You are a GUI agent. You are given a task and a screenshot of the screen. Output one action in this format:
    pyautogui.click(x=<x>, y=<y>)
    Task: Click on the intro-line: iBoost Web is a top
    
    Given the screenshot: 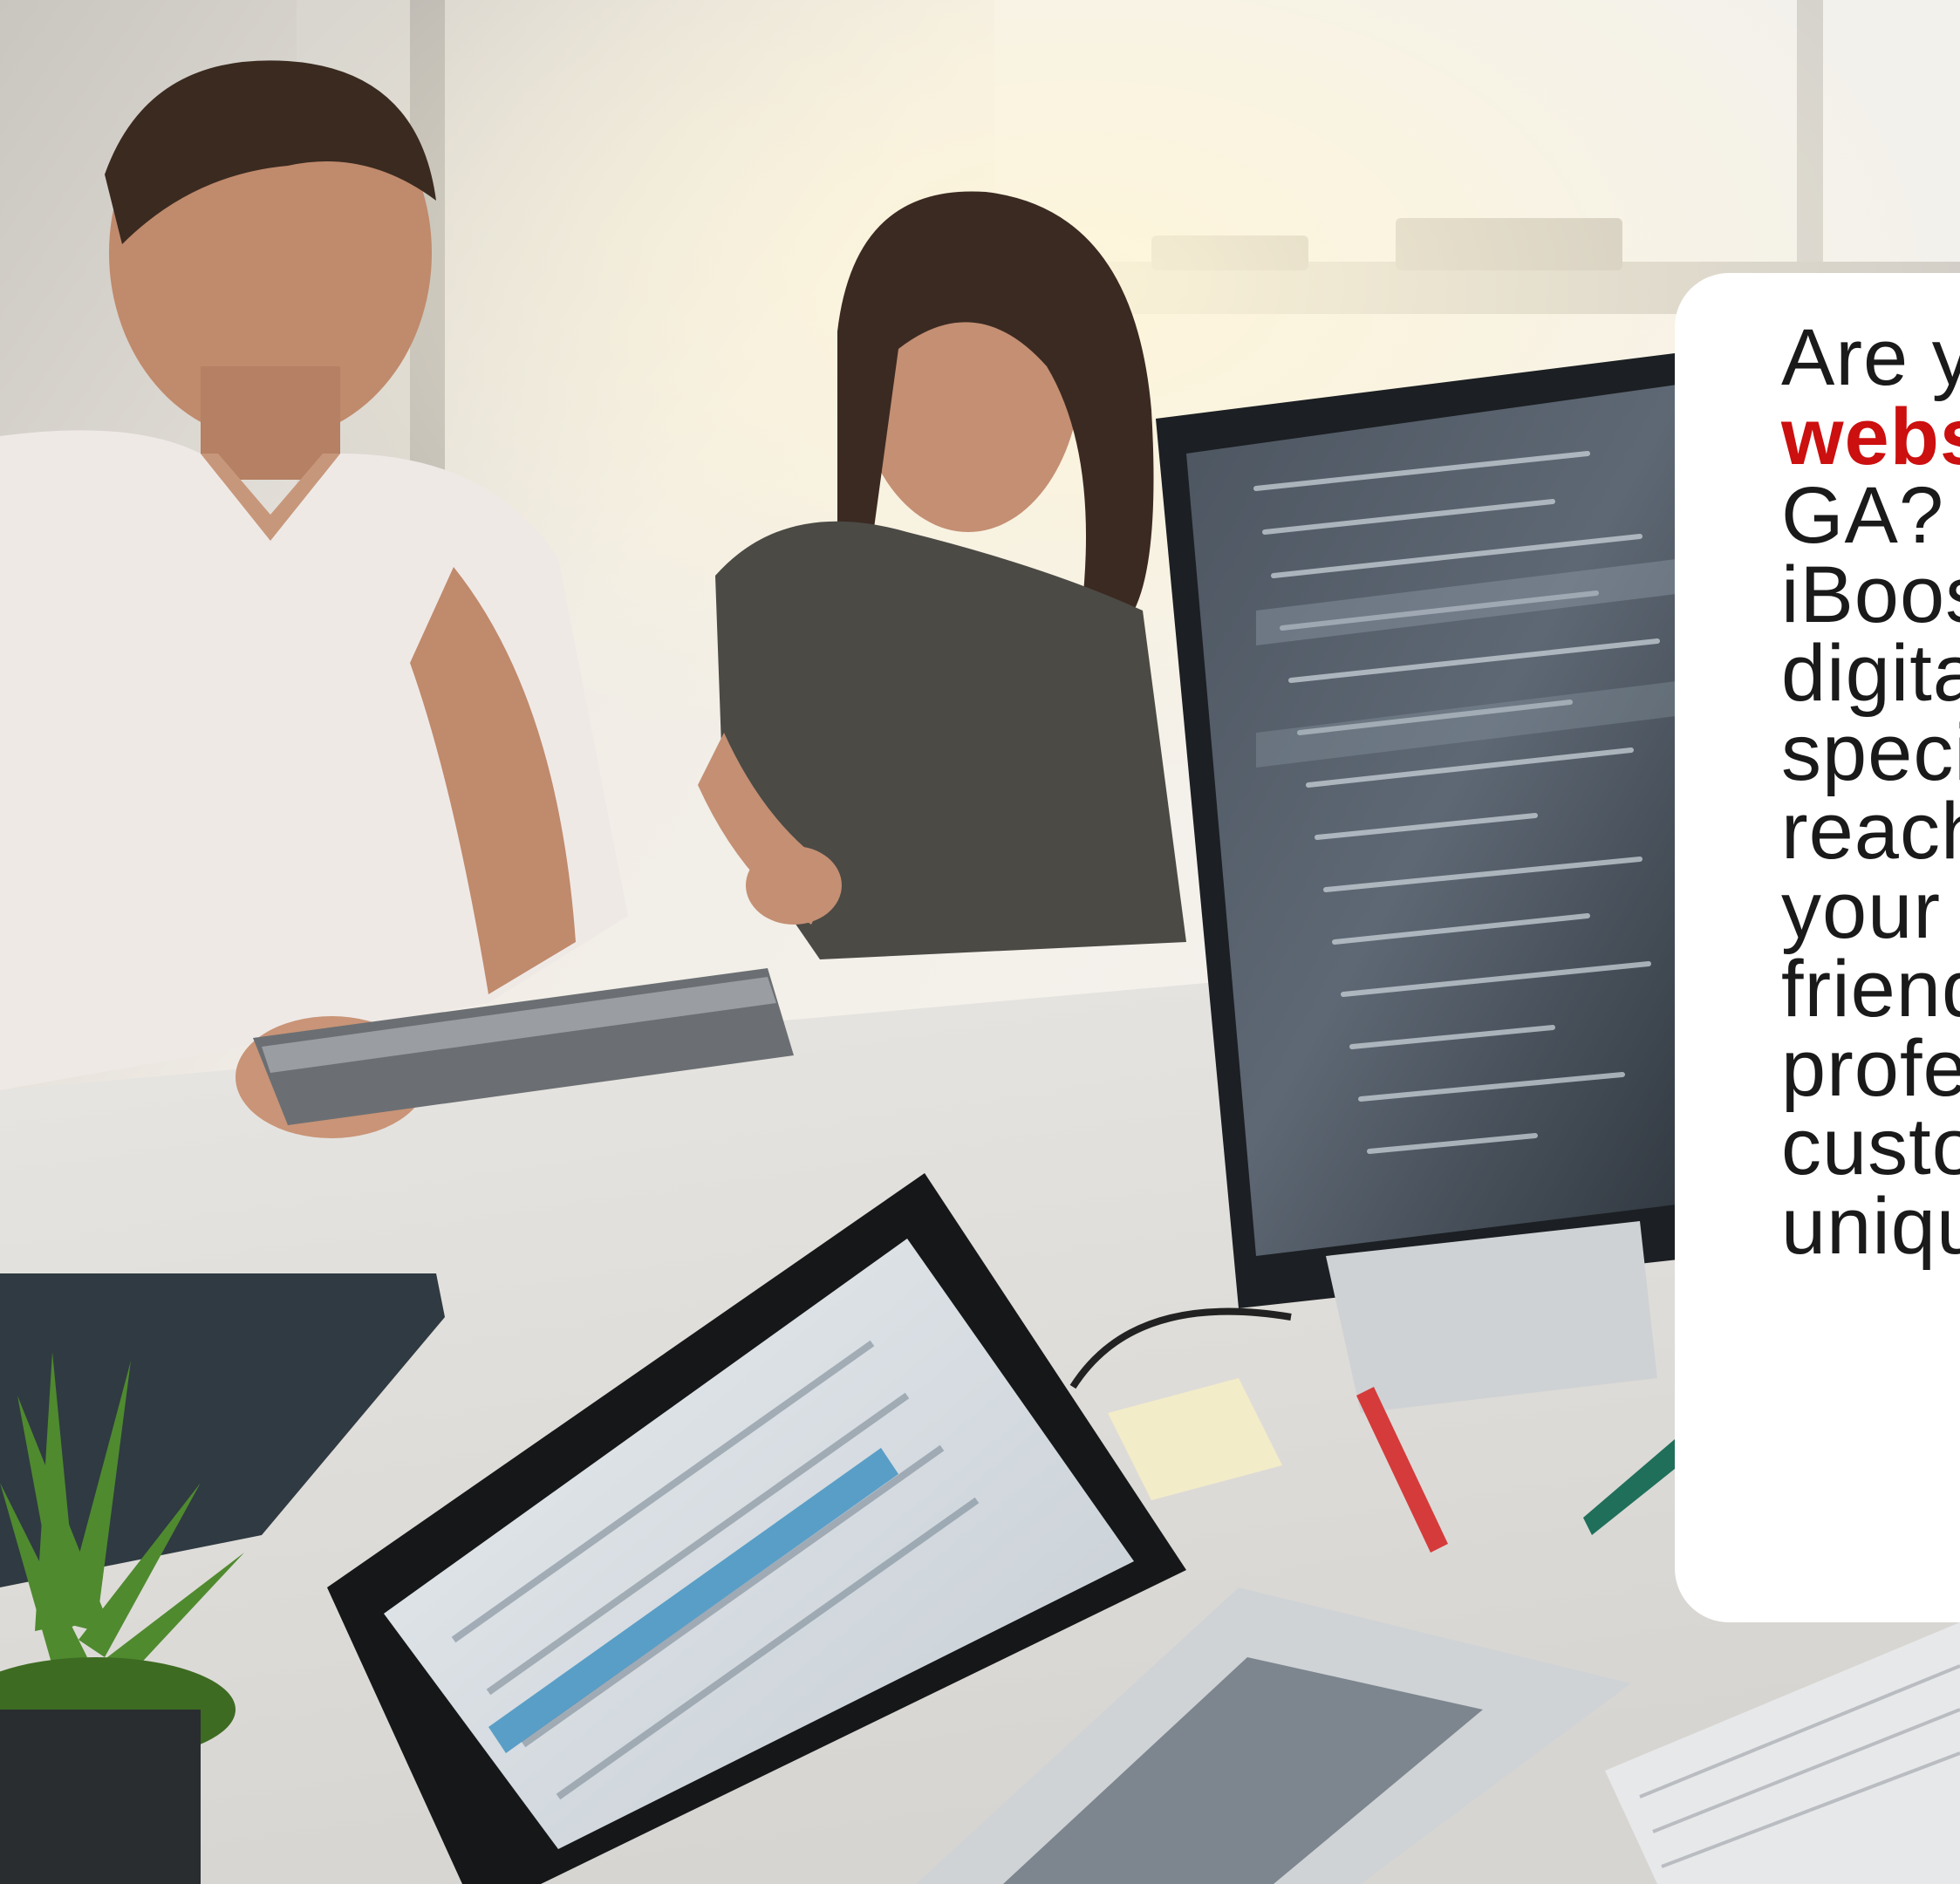 What is the action you would take?
    pyautogui.click(x=1870, y=594)
    